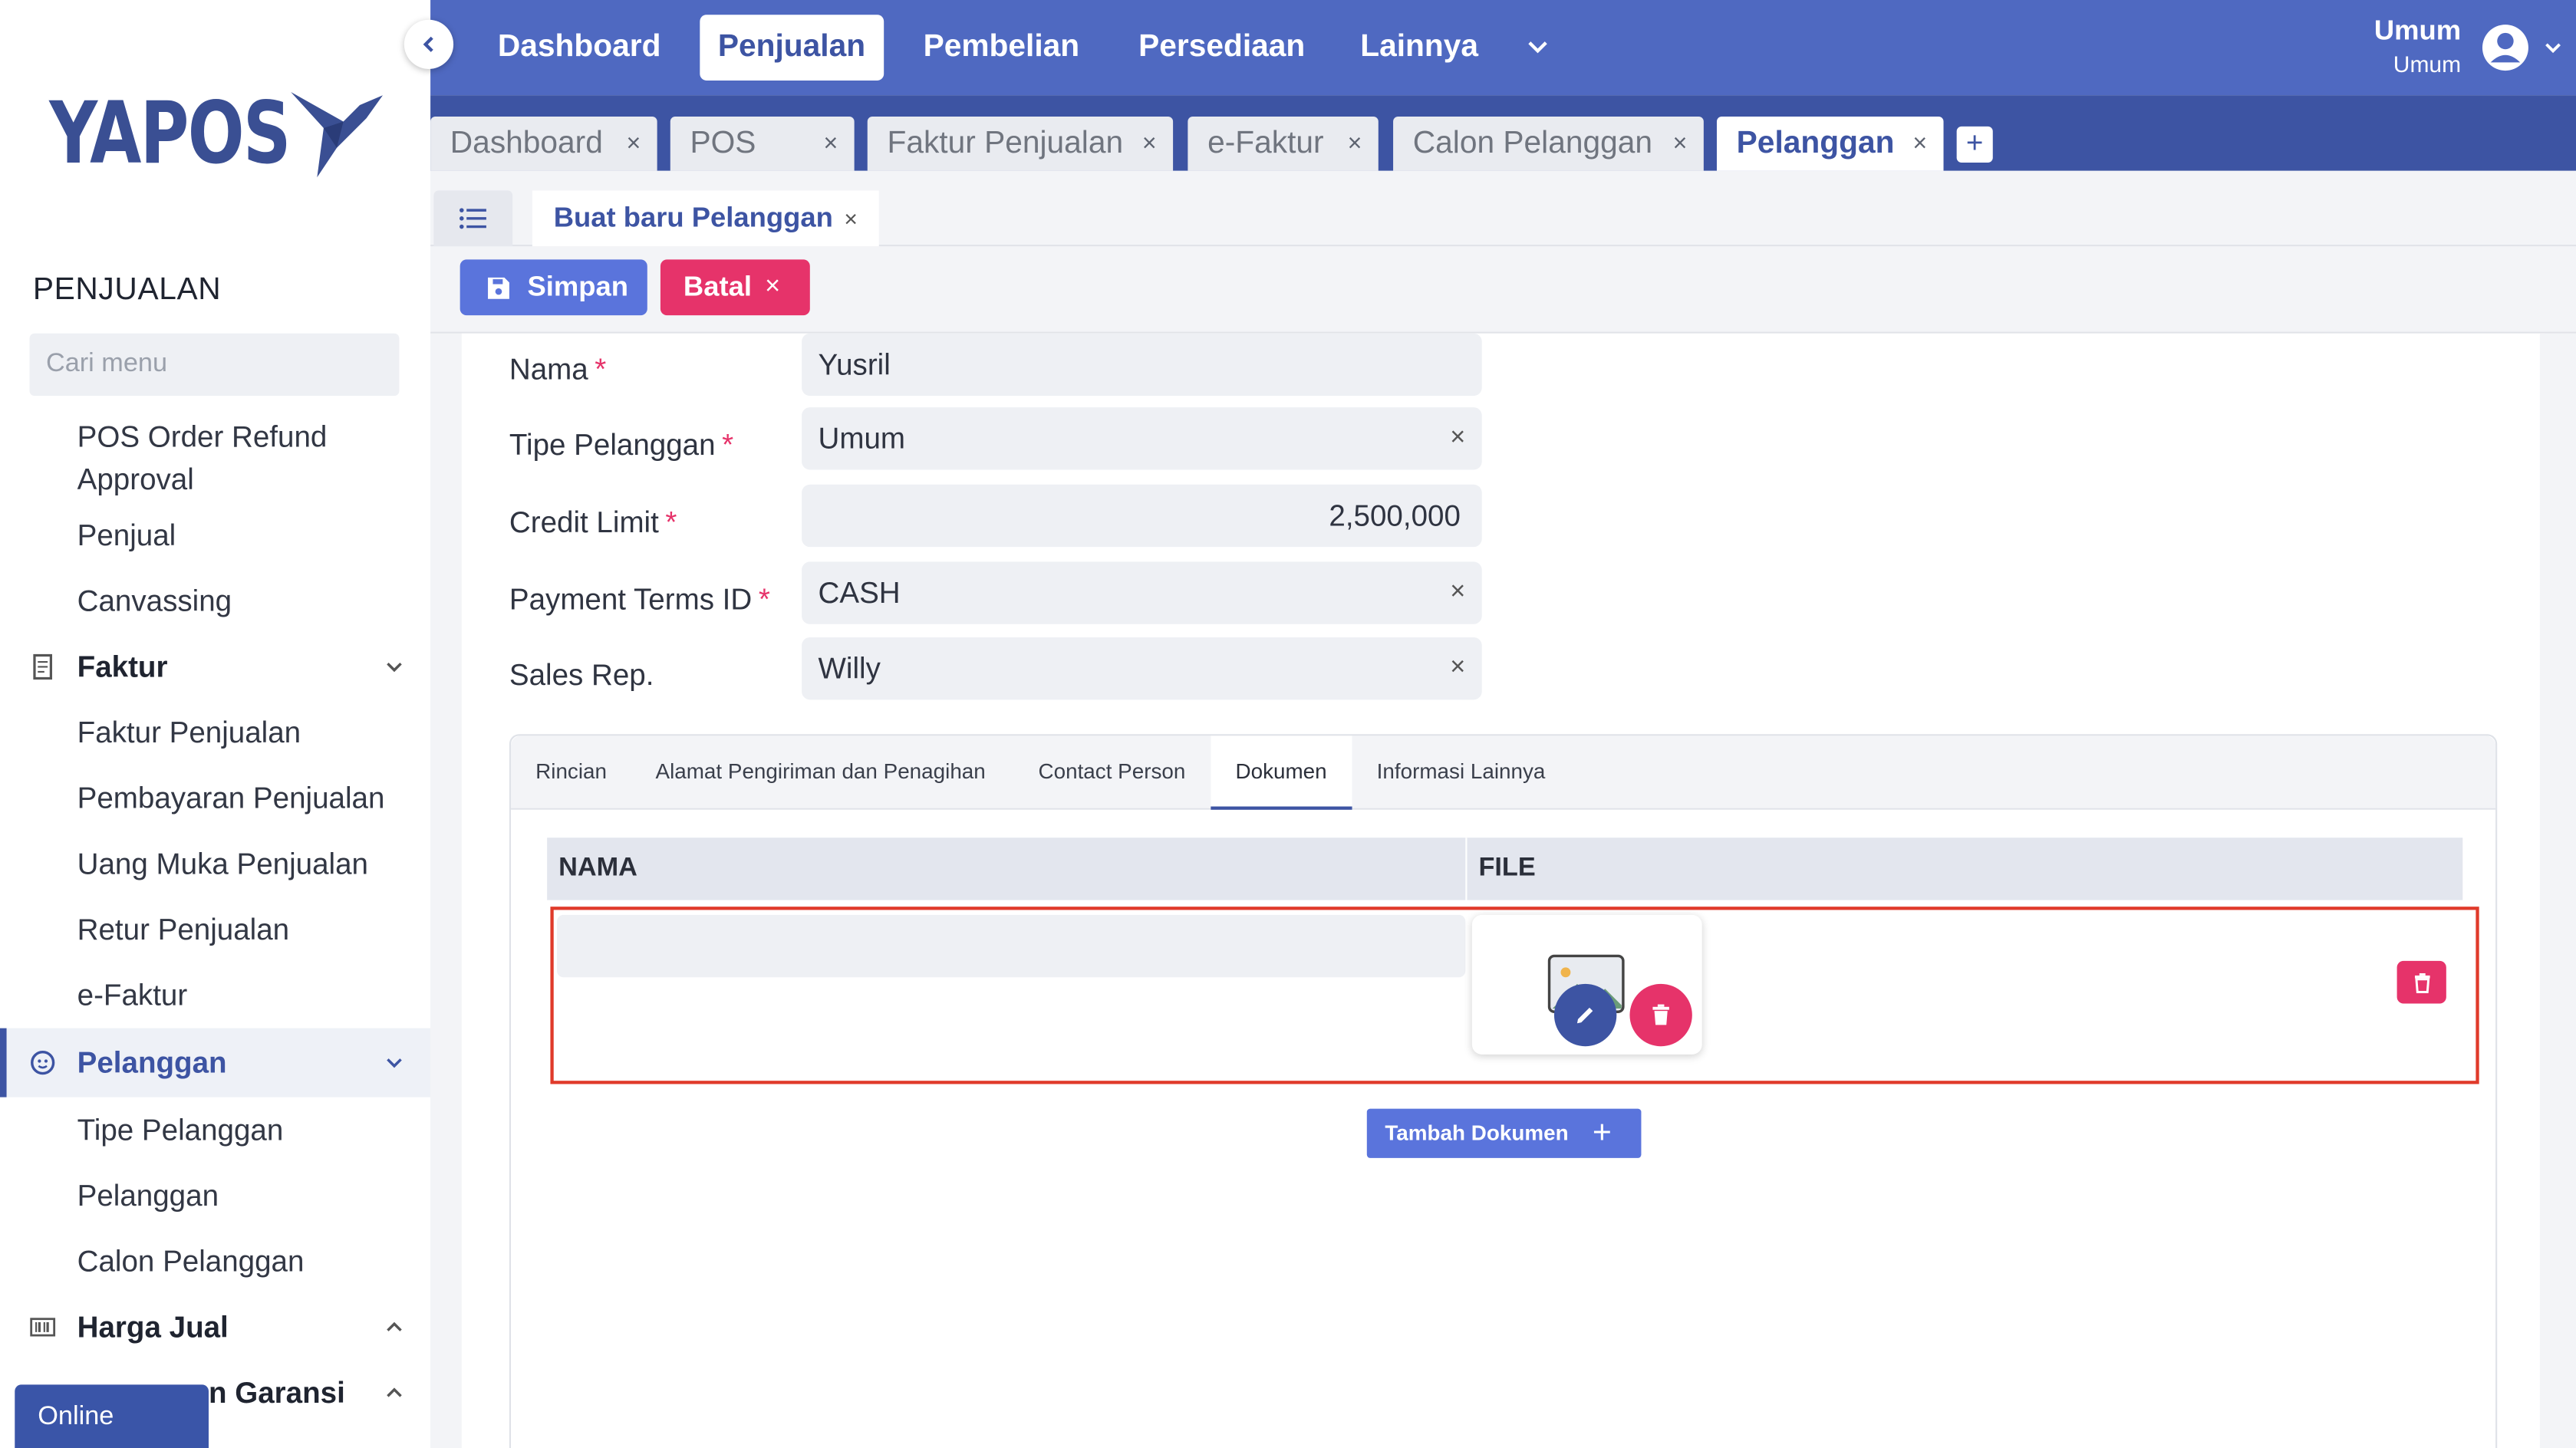 The width and height of the screenshot is (2576, 1448). I want to click on sidebar-group-label: Faktur, so click(122, 666).